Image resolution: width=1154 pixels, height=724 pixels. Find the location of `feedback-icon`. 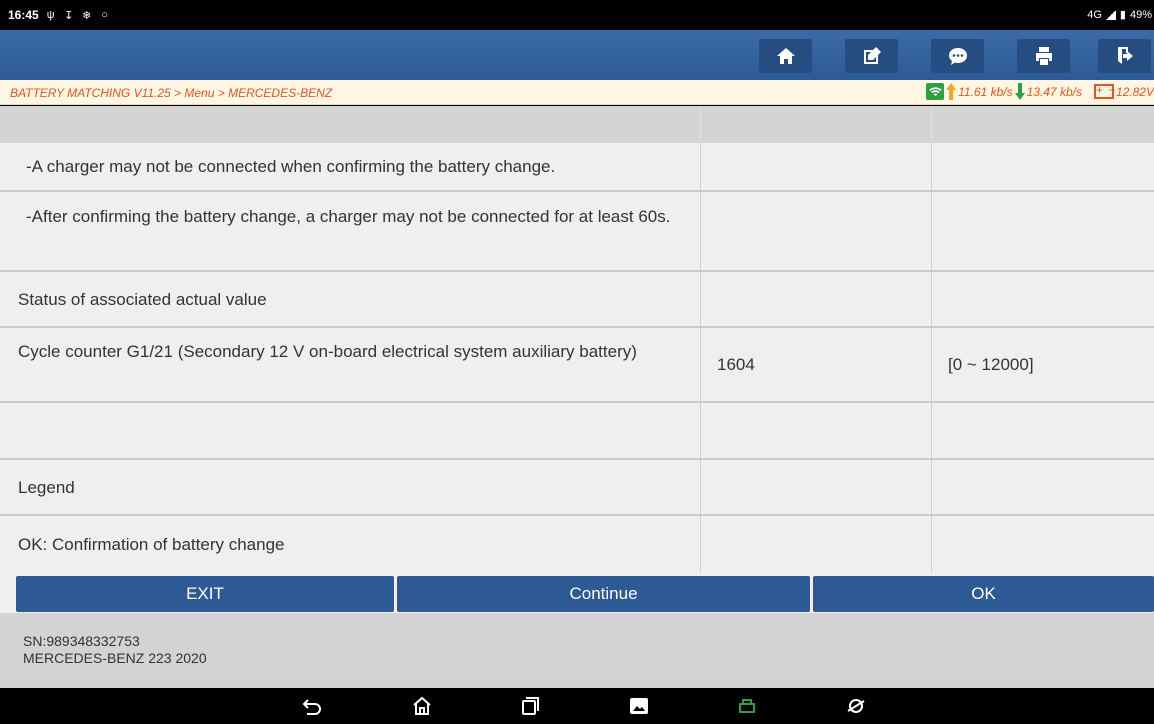

feedback-icon is located at coordinates (957, 56).